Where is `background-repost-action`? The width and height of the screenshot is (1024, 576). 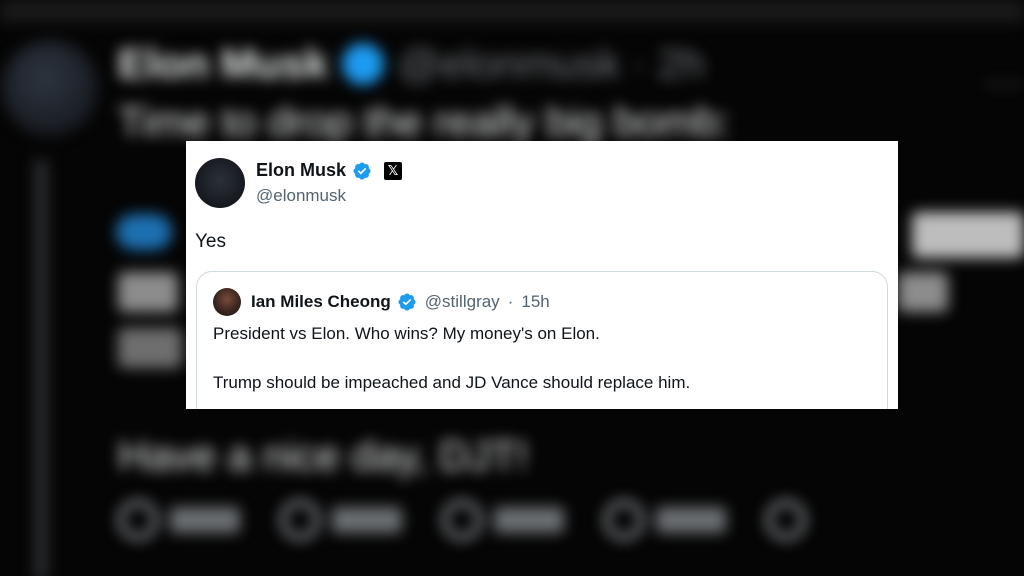
background-repost-action is located at coordinates (341, 520).